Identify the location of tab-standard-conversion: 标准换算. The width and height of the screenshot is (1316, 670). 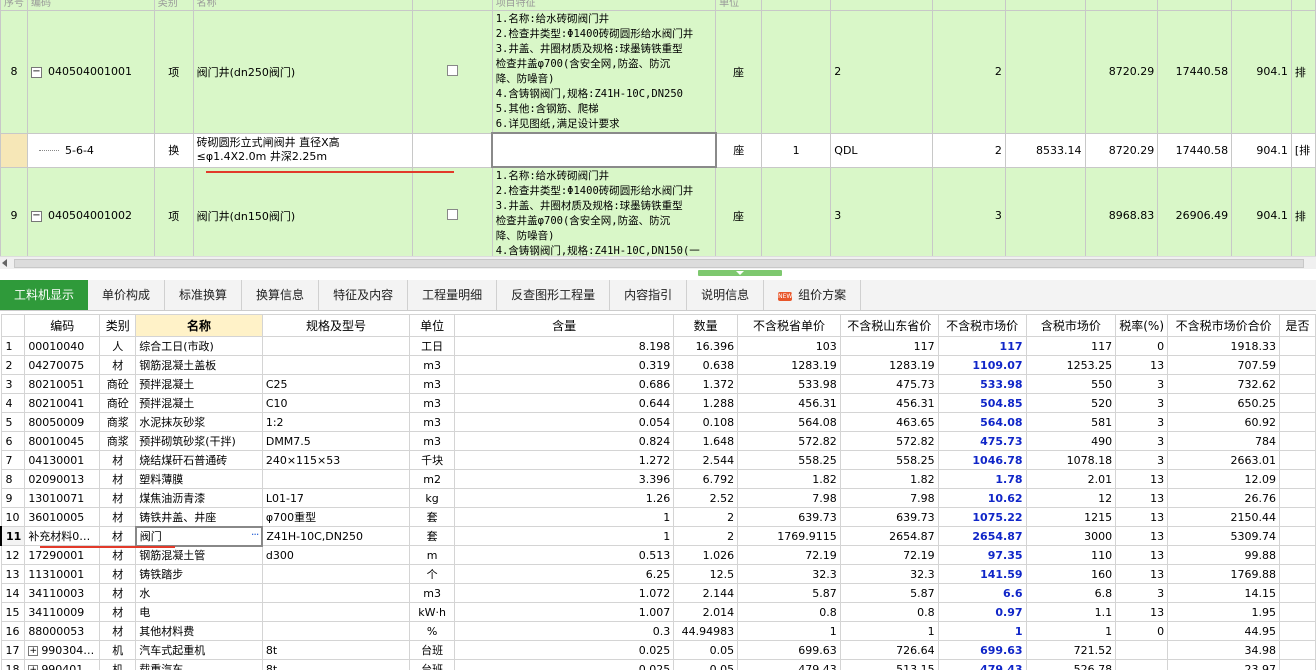
(204, 295).